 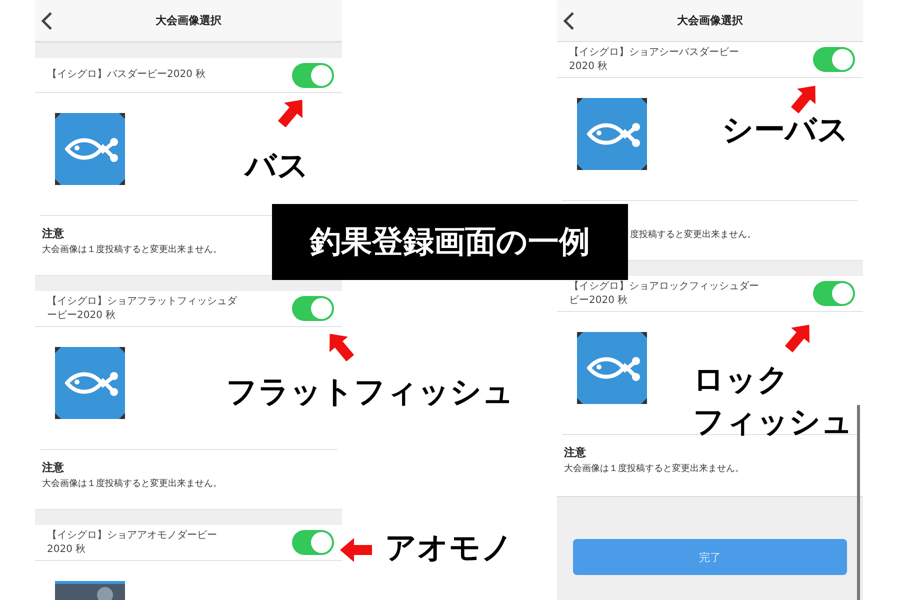 I want to click on annotation-label: シーバス, so click(x=785, y=130).